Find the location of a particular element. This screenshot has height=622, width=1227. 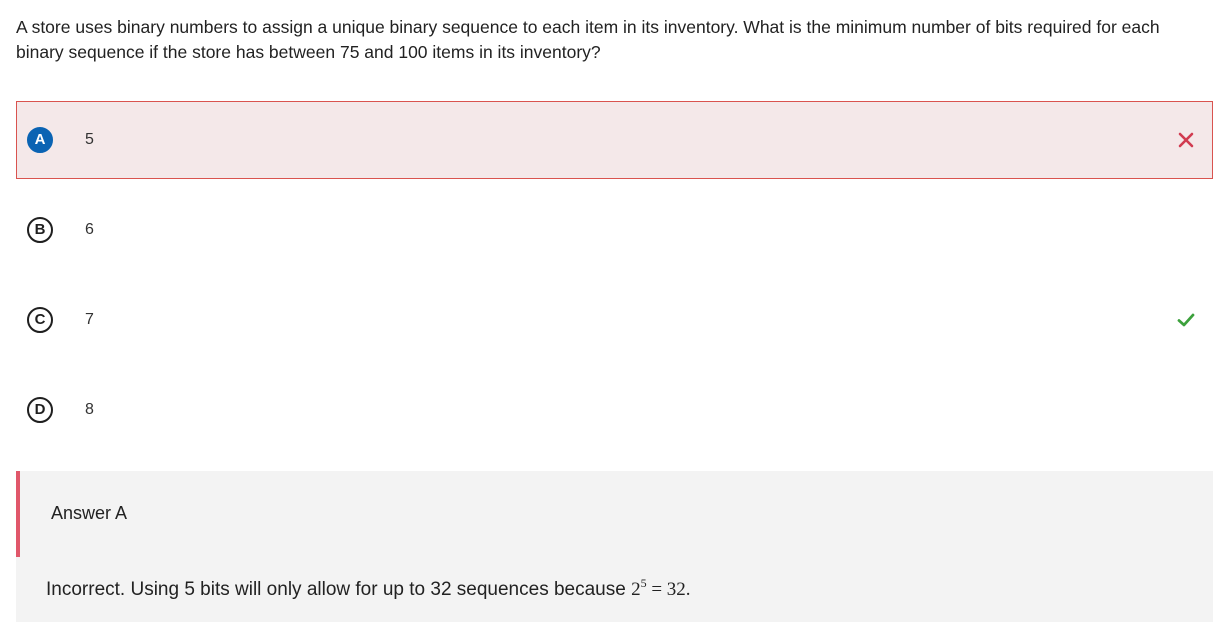

math-expression: 25 = 32. is located at coordinates (661, 588).